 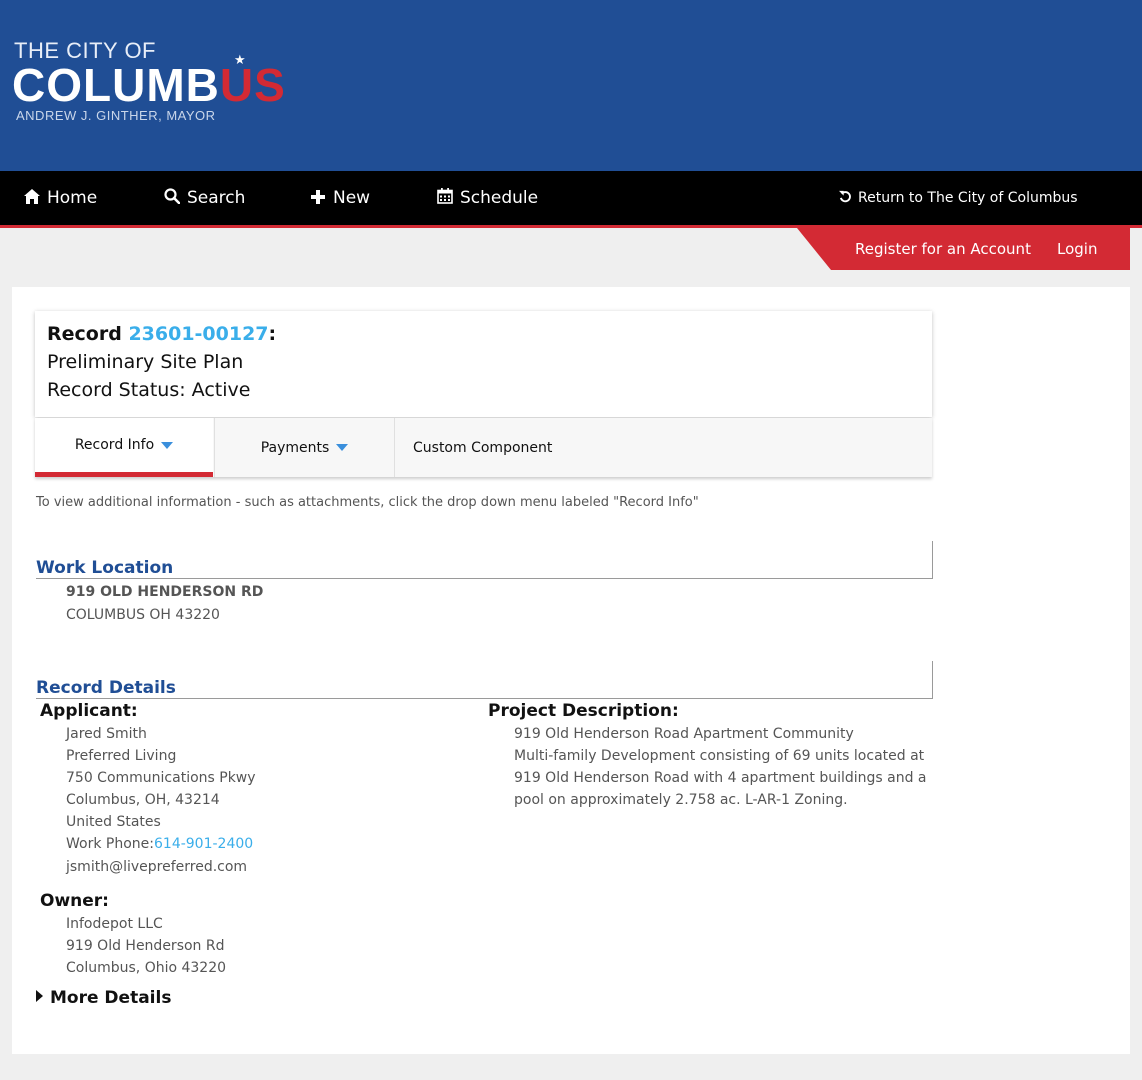 What do you see at coordinates (114, 924) in the screenshot?
I see `owner-name: Infodepot LLC` at bounding box center [114, 924].